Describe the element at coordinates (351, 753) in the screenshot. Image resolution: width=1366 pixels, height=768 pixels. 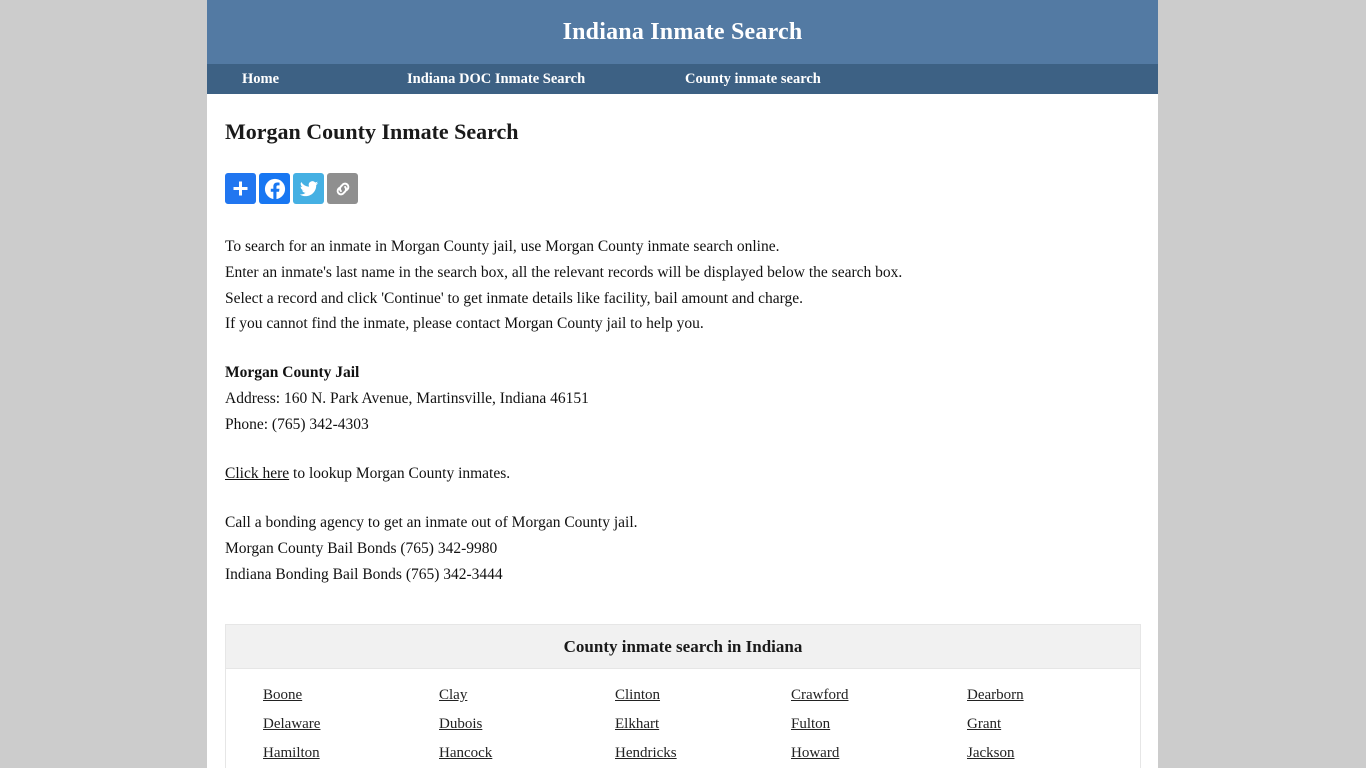
I see `county-cell: Hamilton` at that location.